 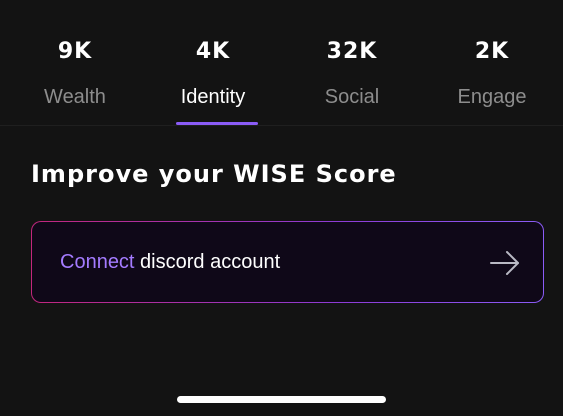 I want to click on tab-social: 32K Social, so click(x=352, y=63).